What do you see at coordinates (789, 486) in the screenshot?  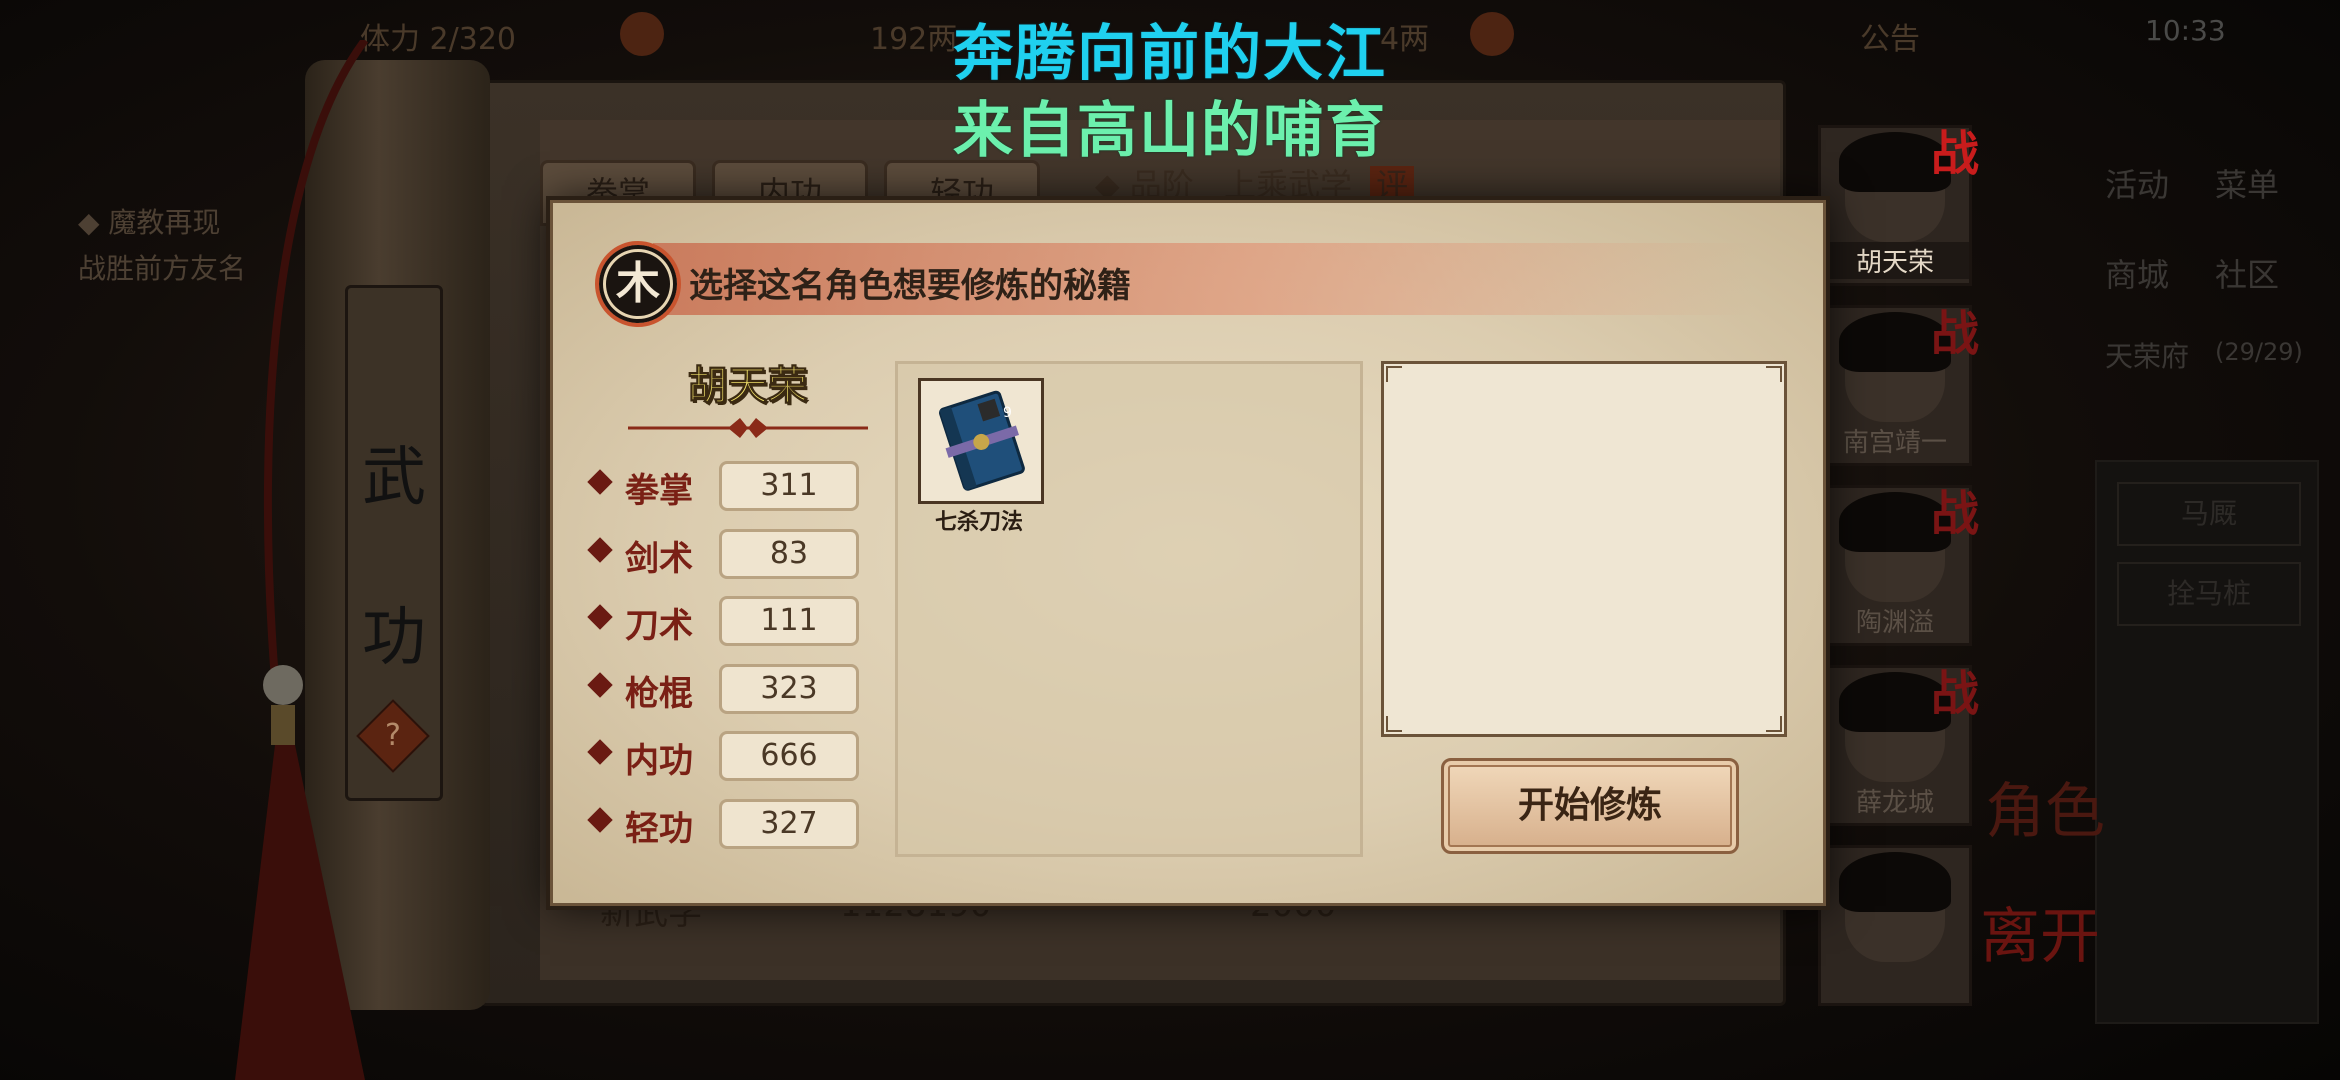 I see `stat-value: 311` at bounding box center [789, 486].